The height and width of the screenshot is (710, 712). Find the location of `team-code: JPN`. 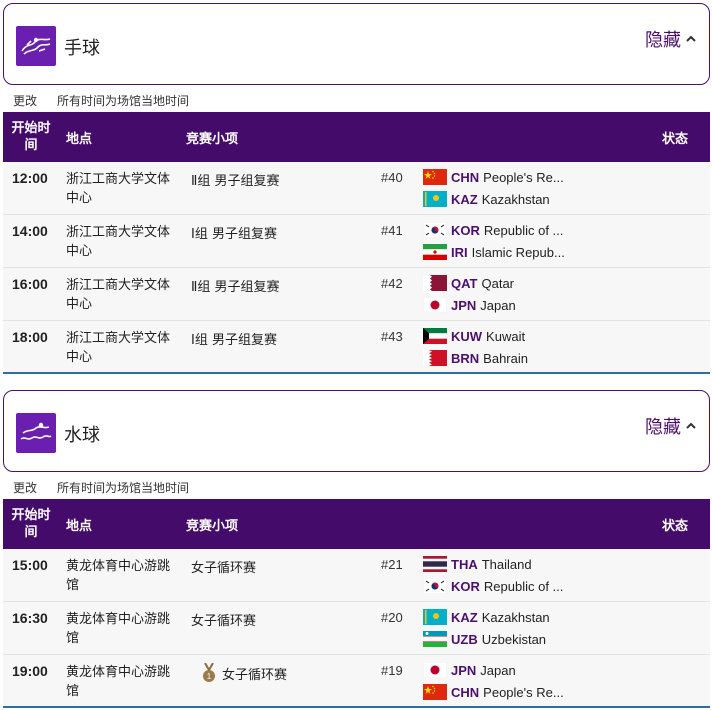

team-code: JPN is located at coordinates (464, 670).